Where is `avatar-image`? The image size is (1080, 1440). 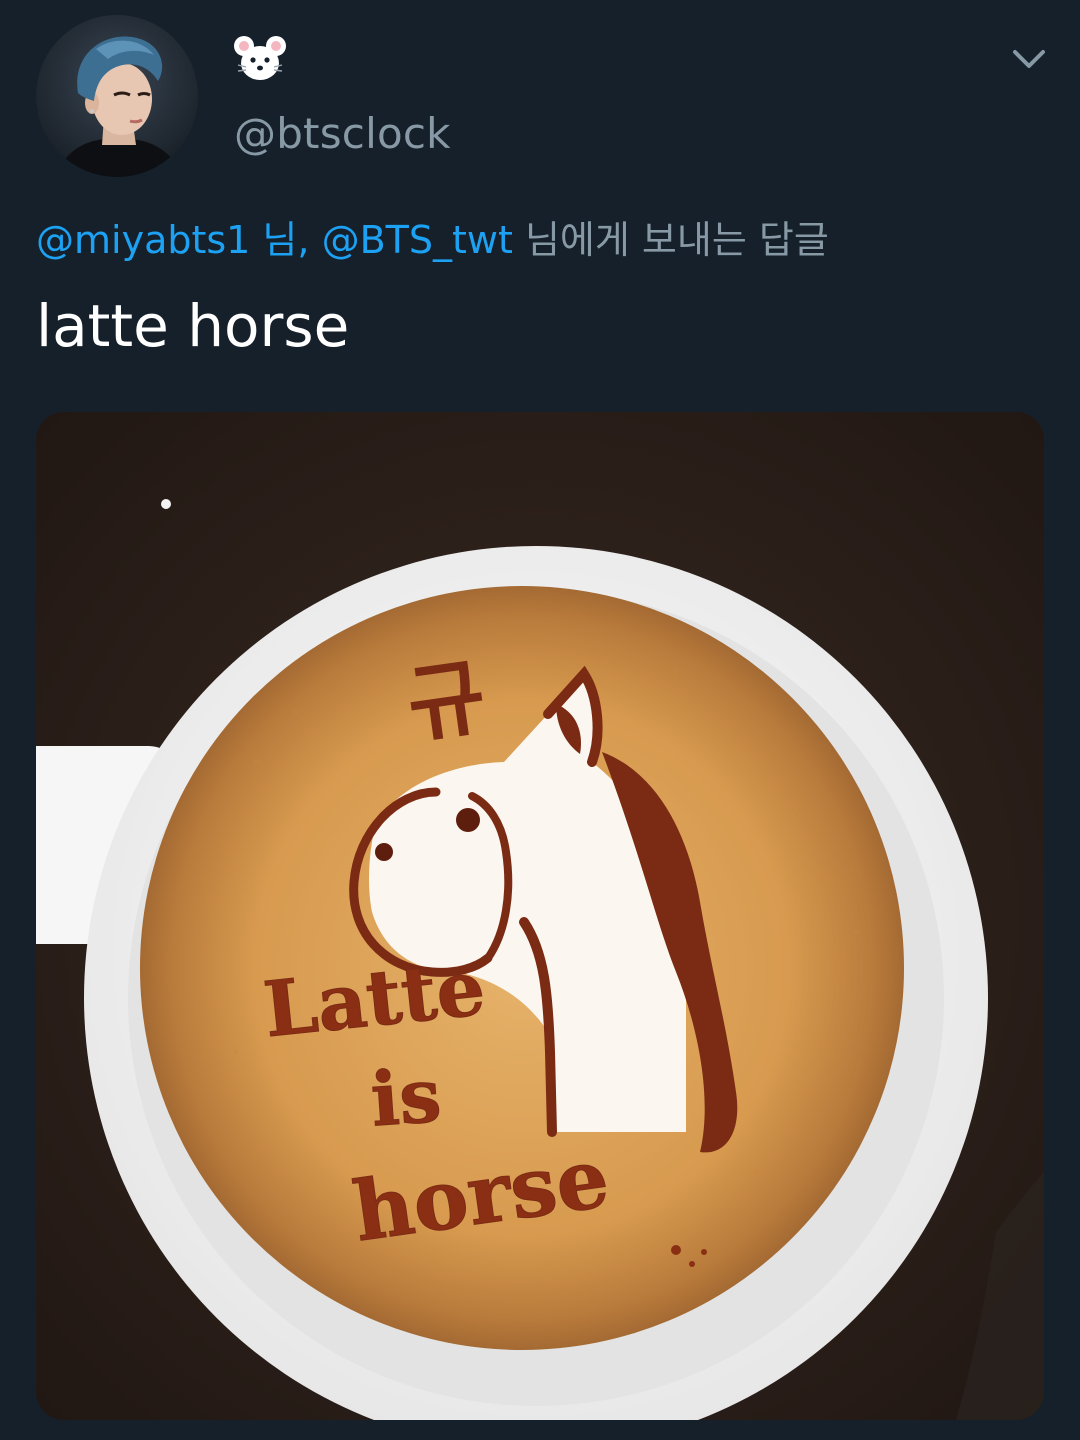 avatar-image is located at coordinates (117, 96).